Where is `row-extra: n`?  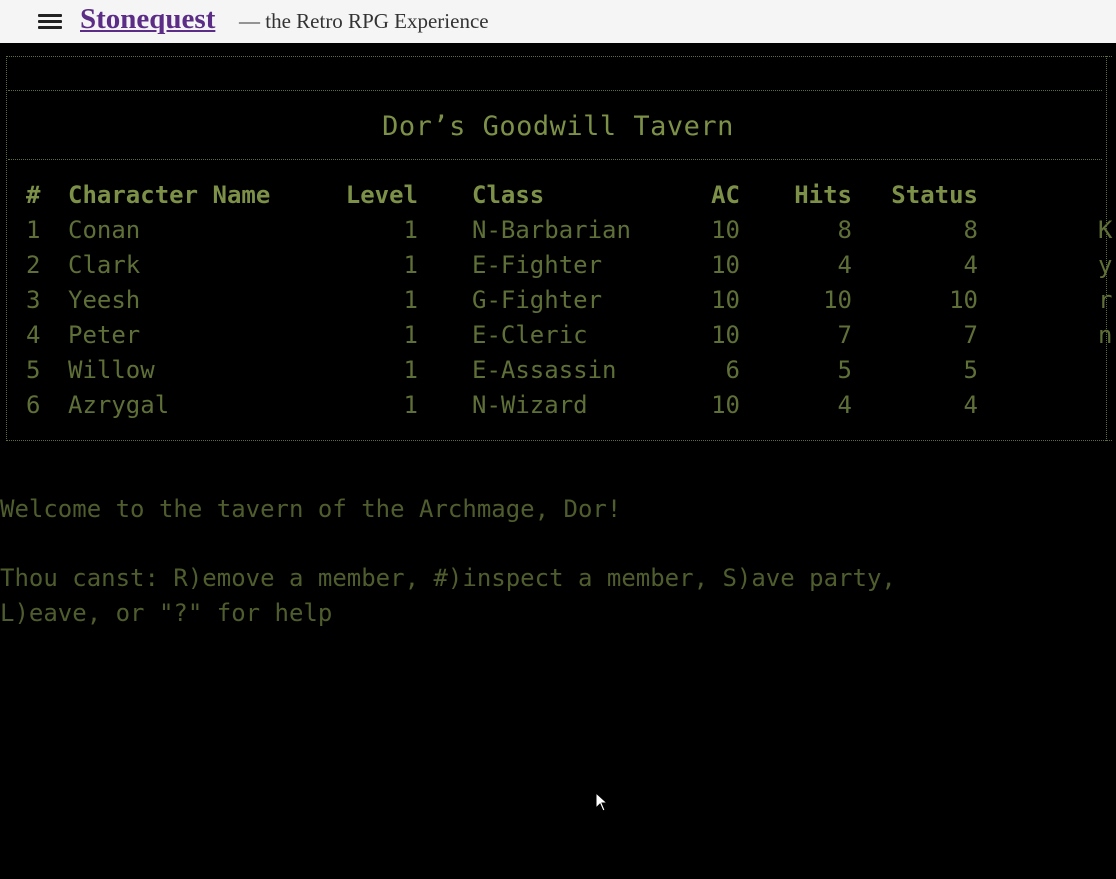 row-extra: n is located at coordinates (1105, 335).